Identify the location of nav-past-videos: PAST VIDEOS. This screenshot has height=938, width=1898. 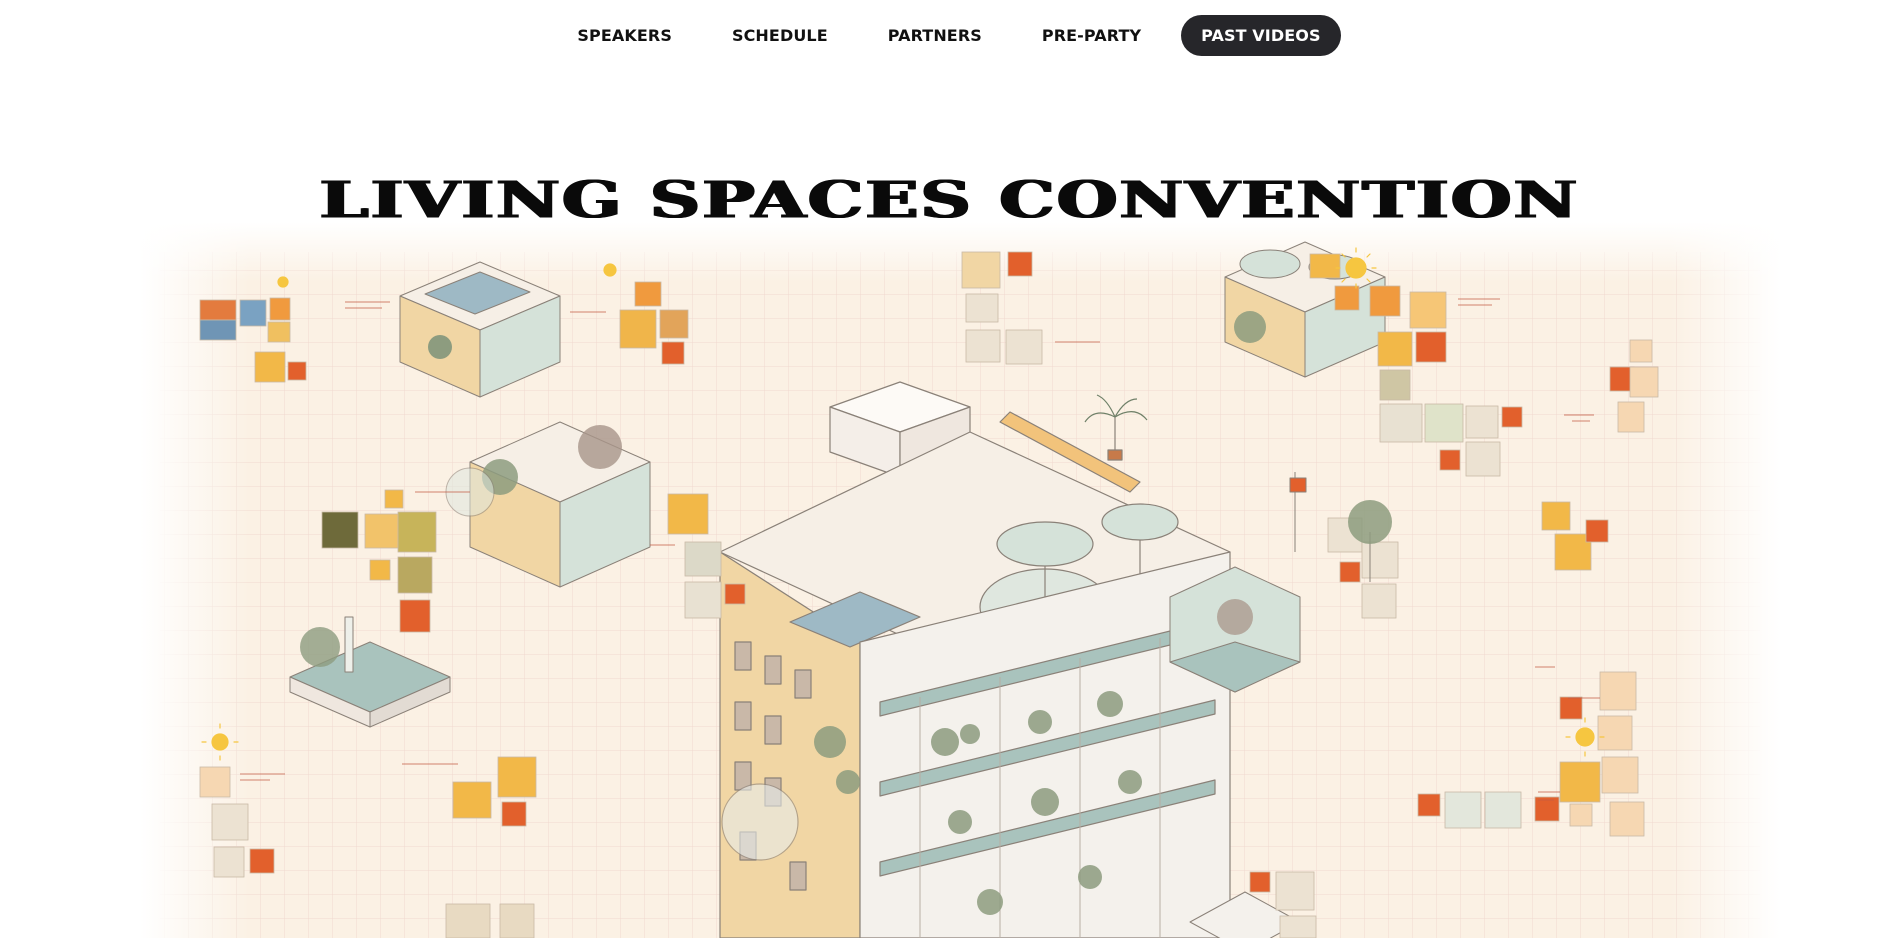
(1261, 35).